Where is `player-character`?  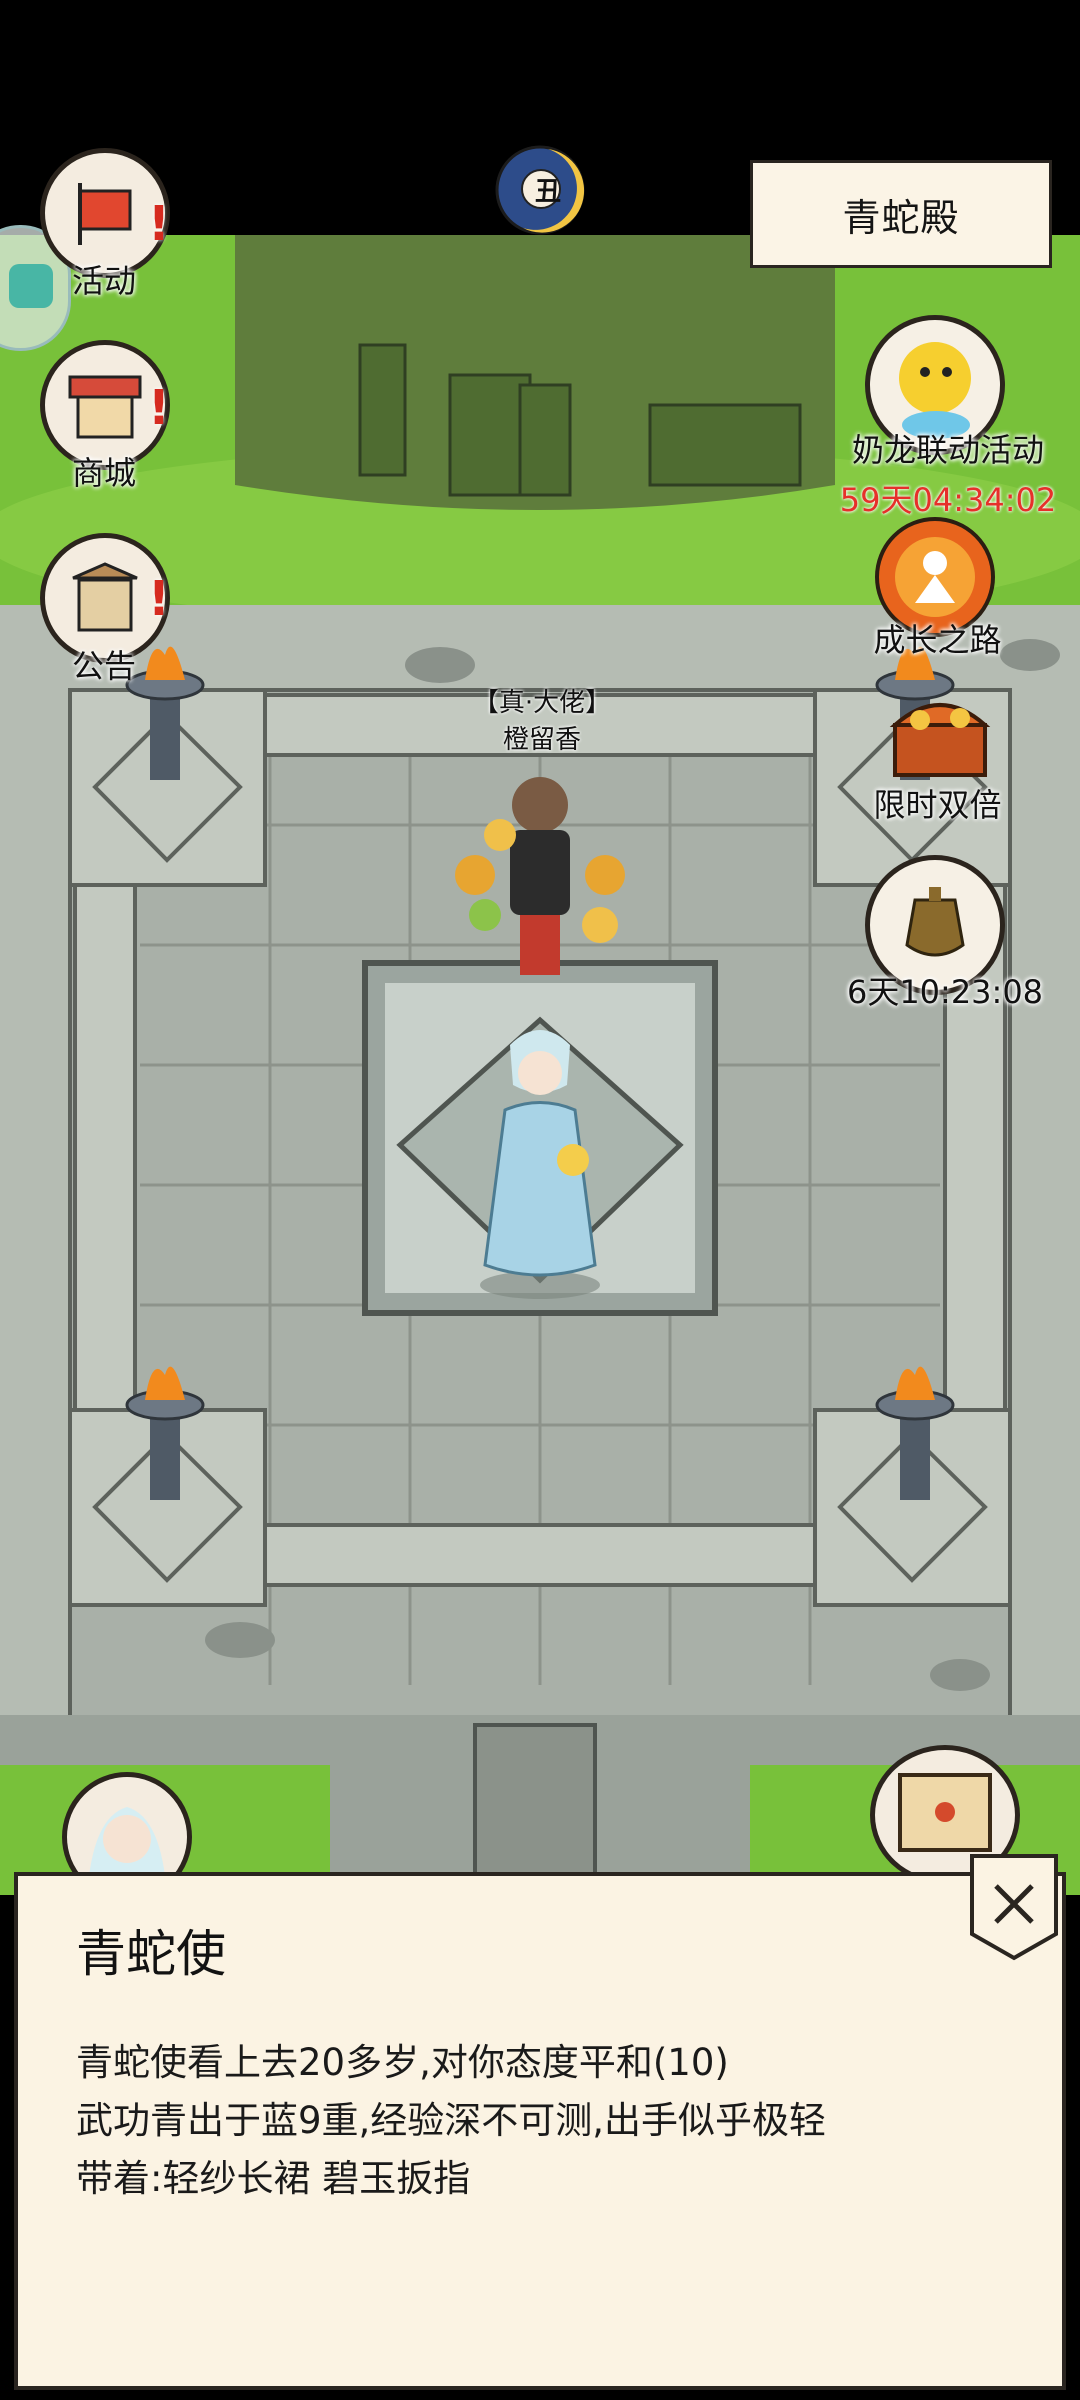
player-character is located at coordinates (540, 885).